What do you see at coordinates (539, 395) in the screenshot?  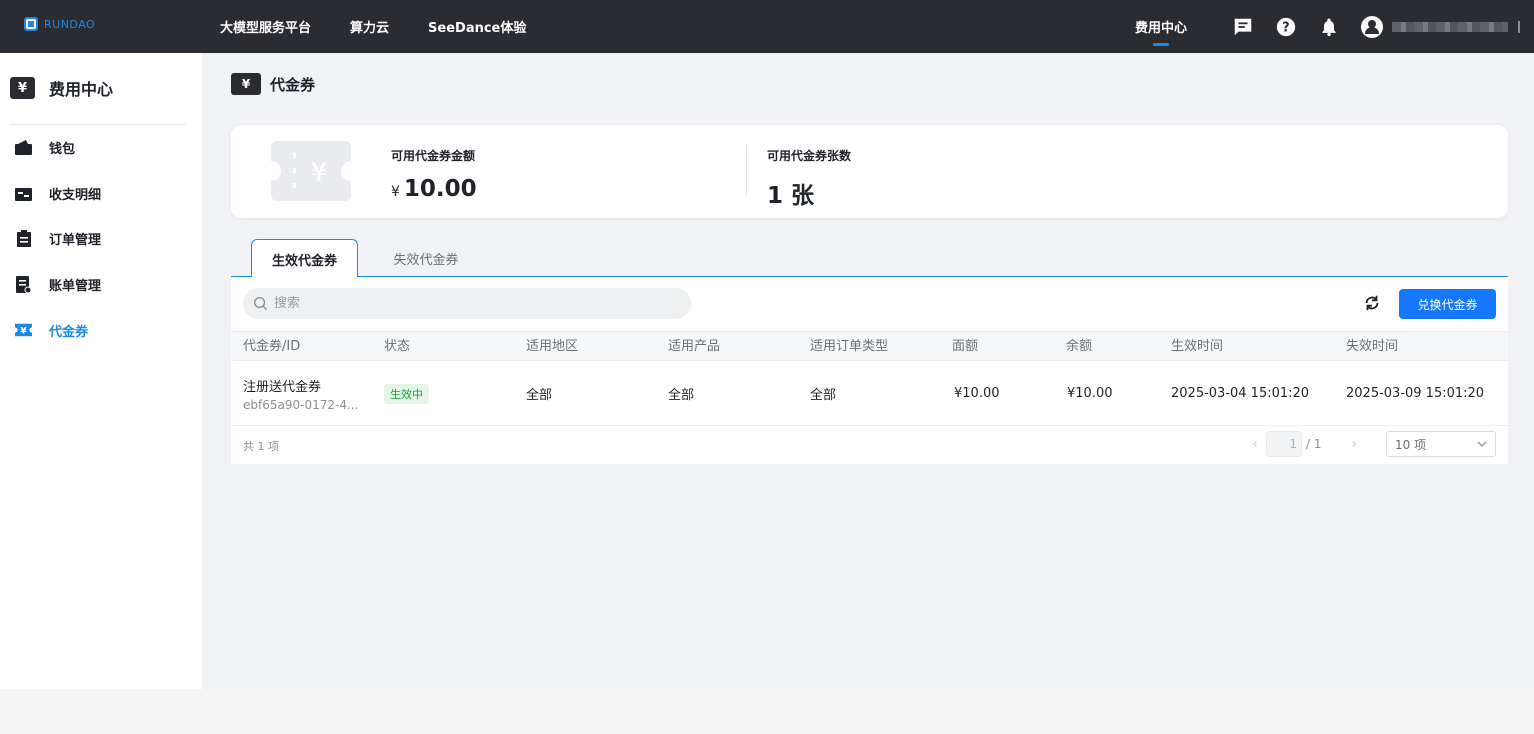 I see `region-cell: 全部` at bounding box center [539, 395].